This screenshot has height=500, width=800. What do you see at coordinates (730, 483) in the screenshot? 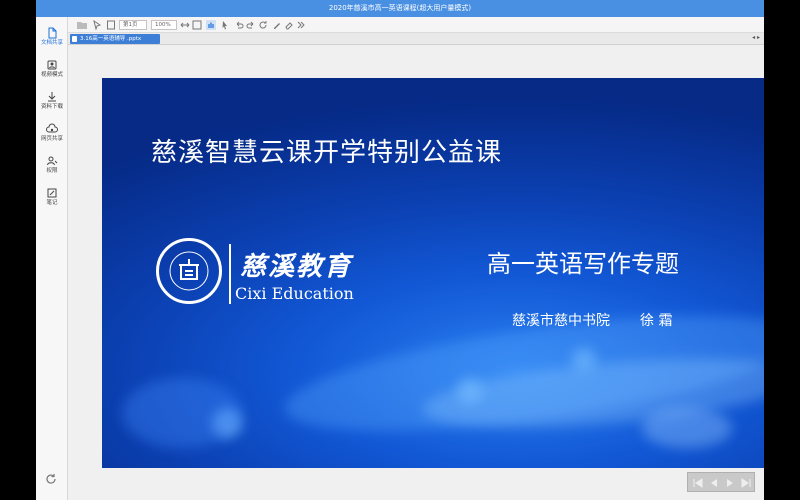
I see `next-slide-icon` at bounding box center [730, 483].